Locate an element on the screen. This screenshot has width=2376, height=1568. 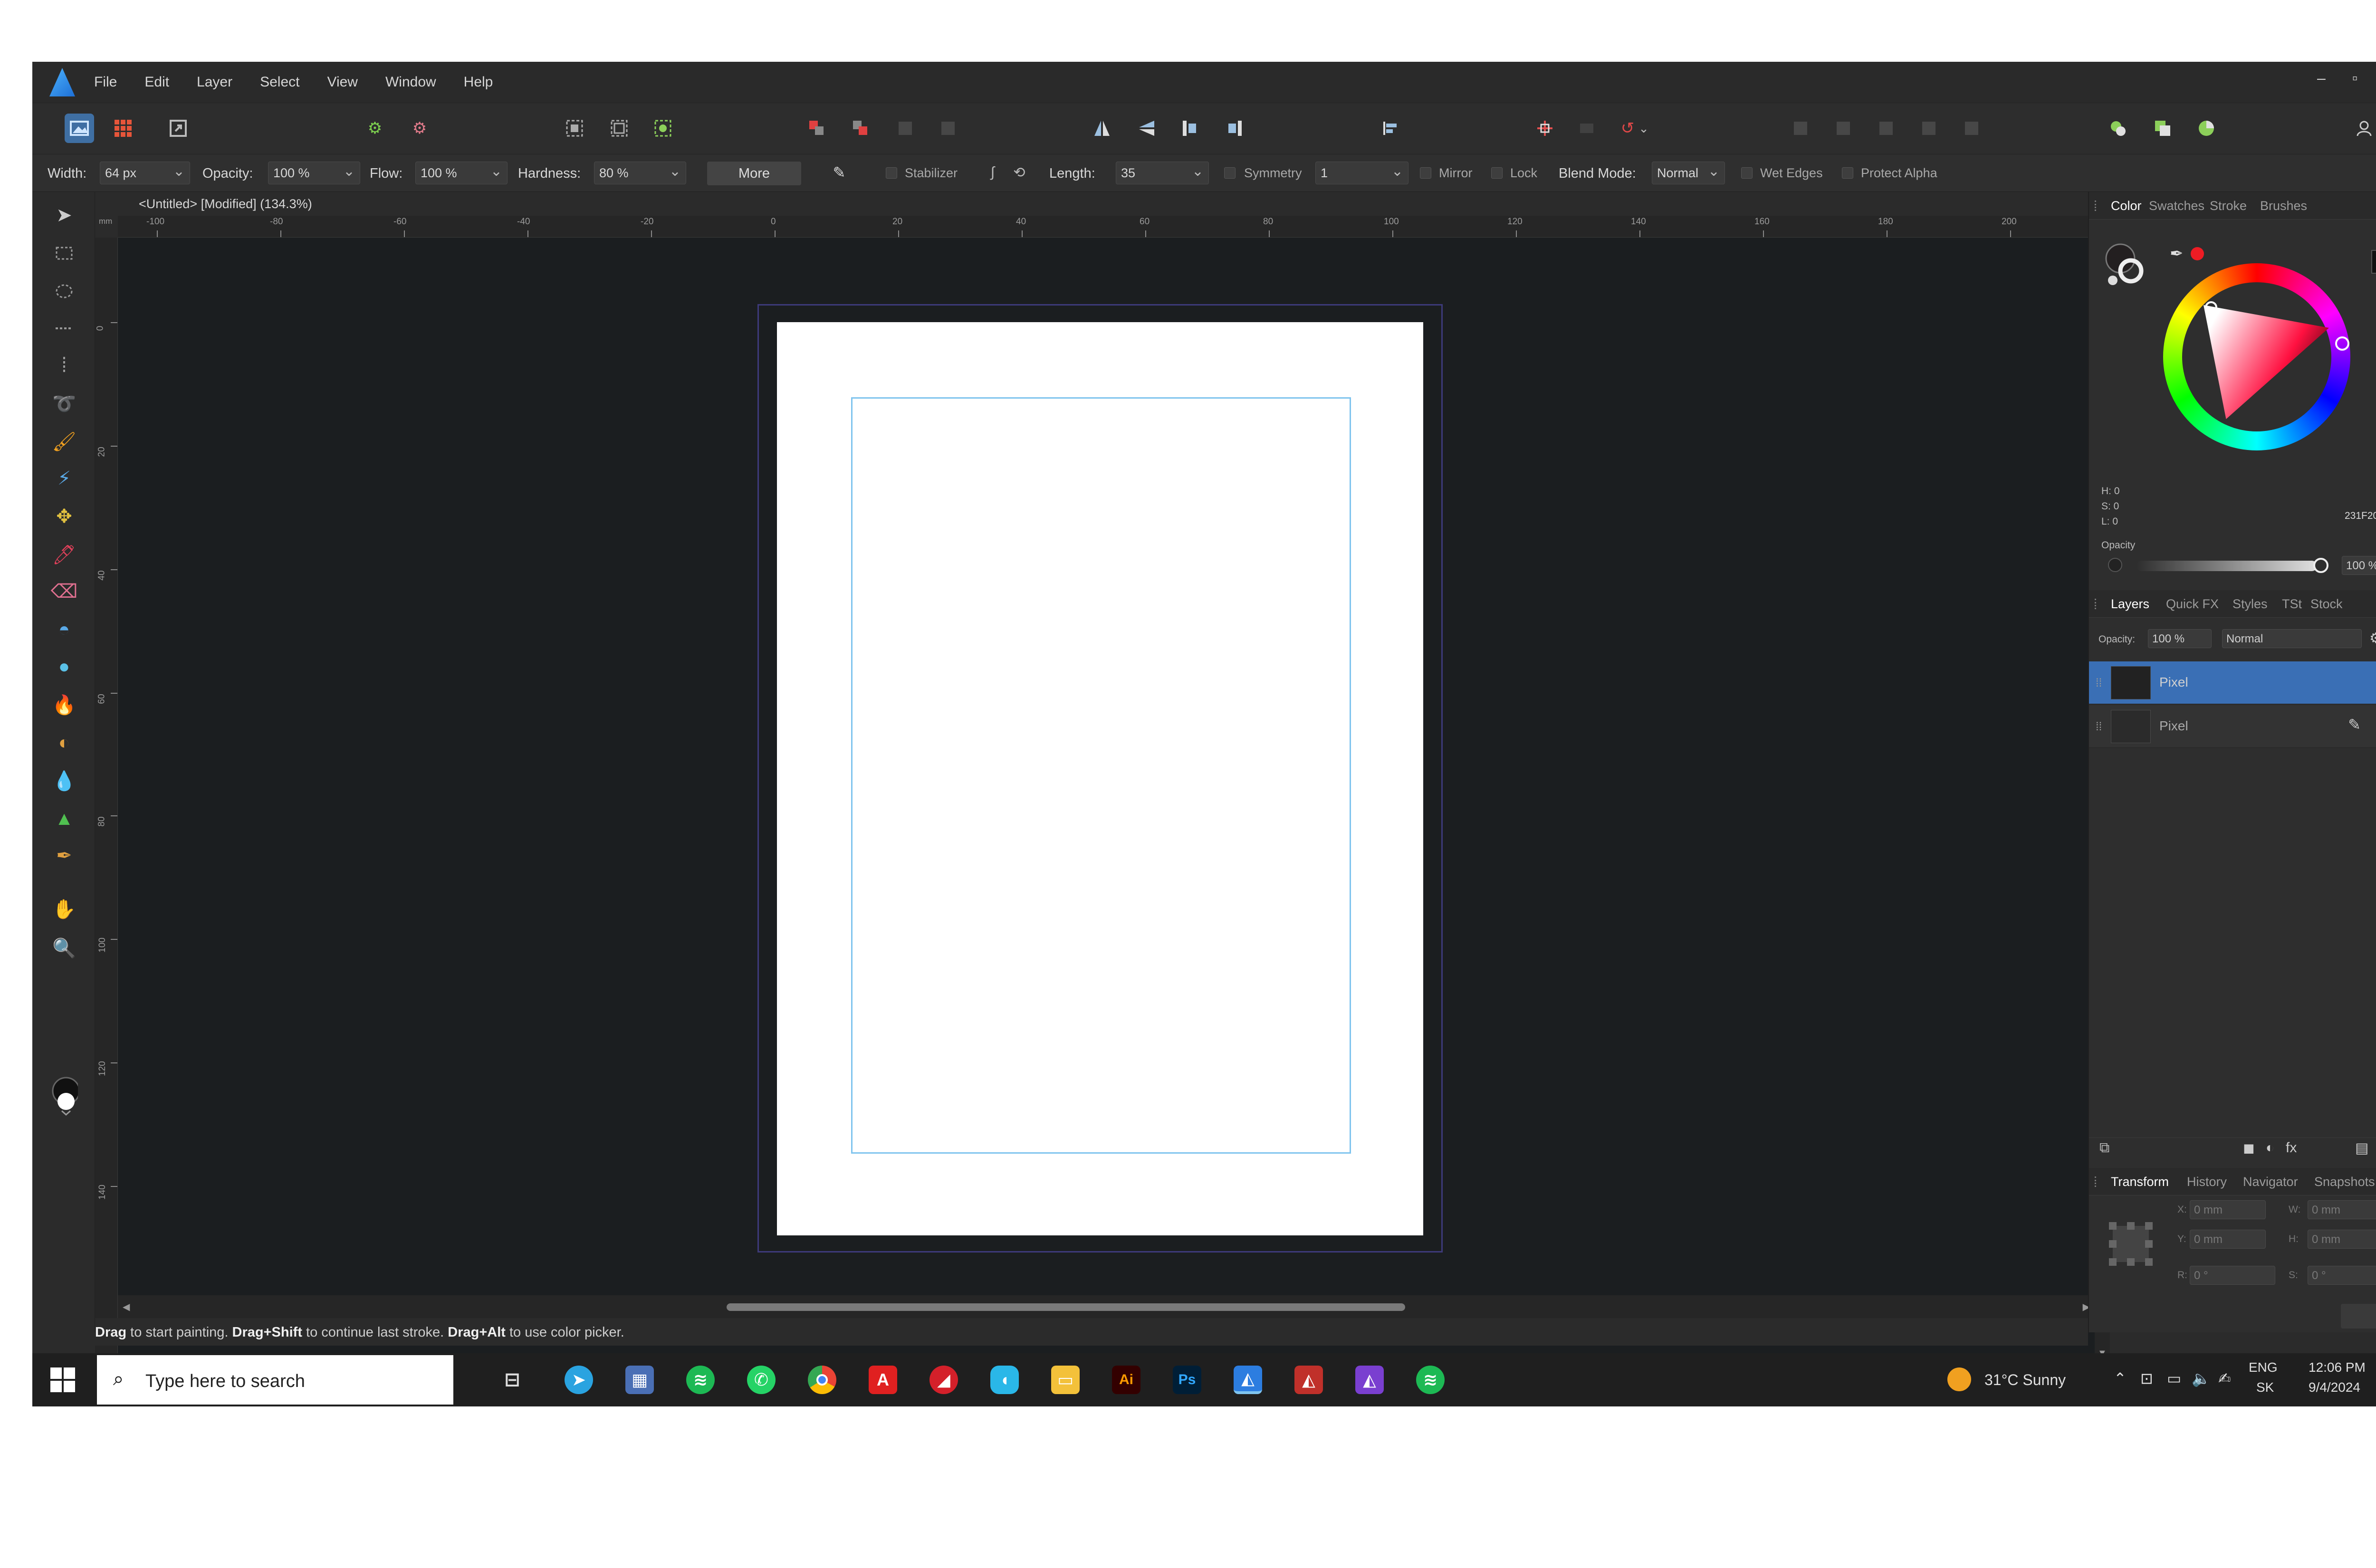
boolean-intersect-icon is located at coordinates (1929, 129).